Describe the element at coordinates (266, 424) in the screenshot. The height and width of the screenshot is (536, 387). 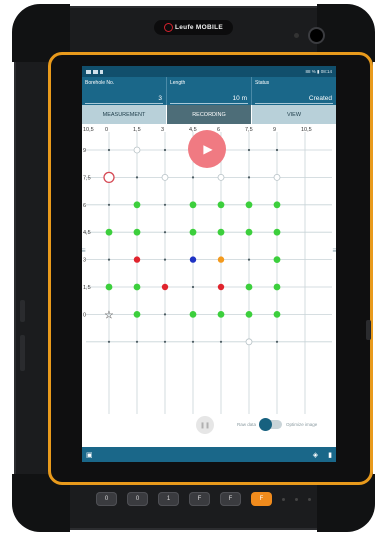
I see `switch-knob` at that location.